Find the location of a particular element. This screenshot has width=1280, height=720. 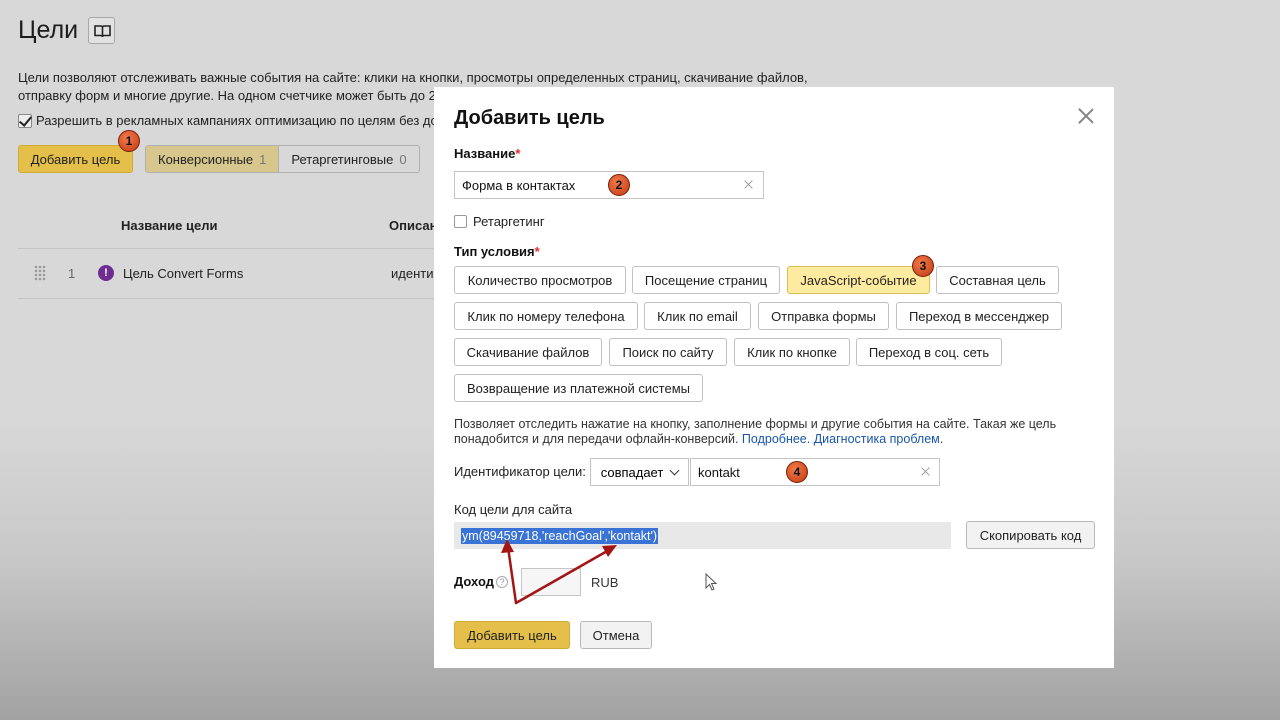

name-label-text: Название is located at coordinates (485, 153).